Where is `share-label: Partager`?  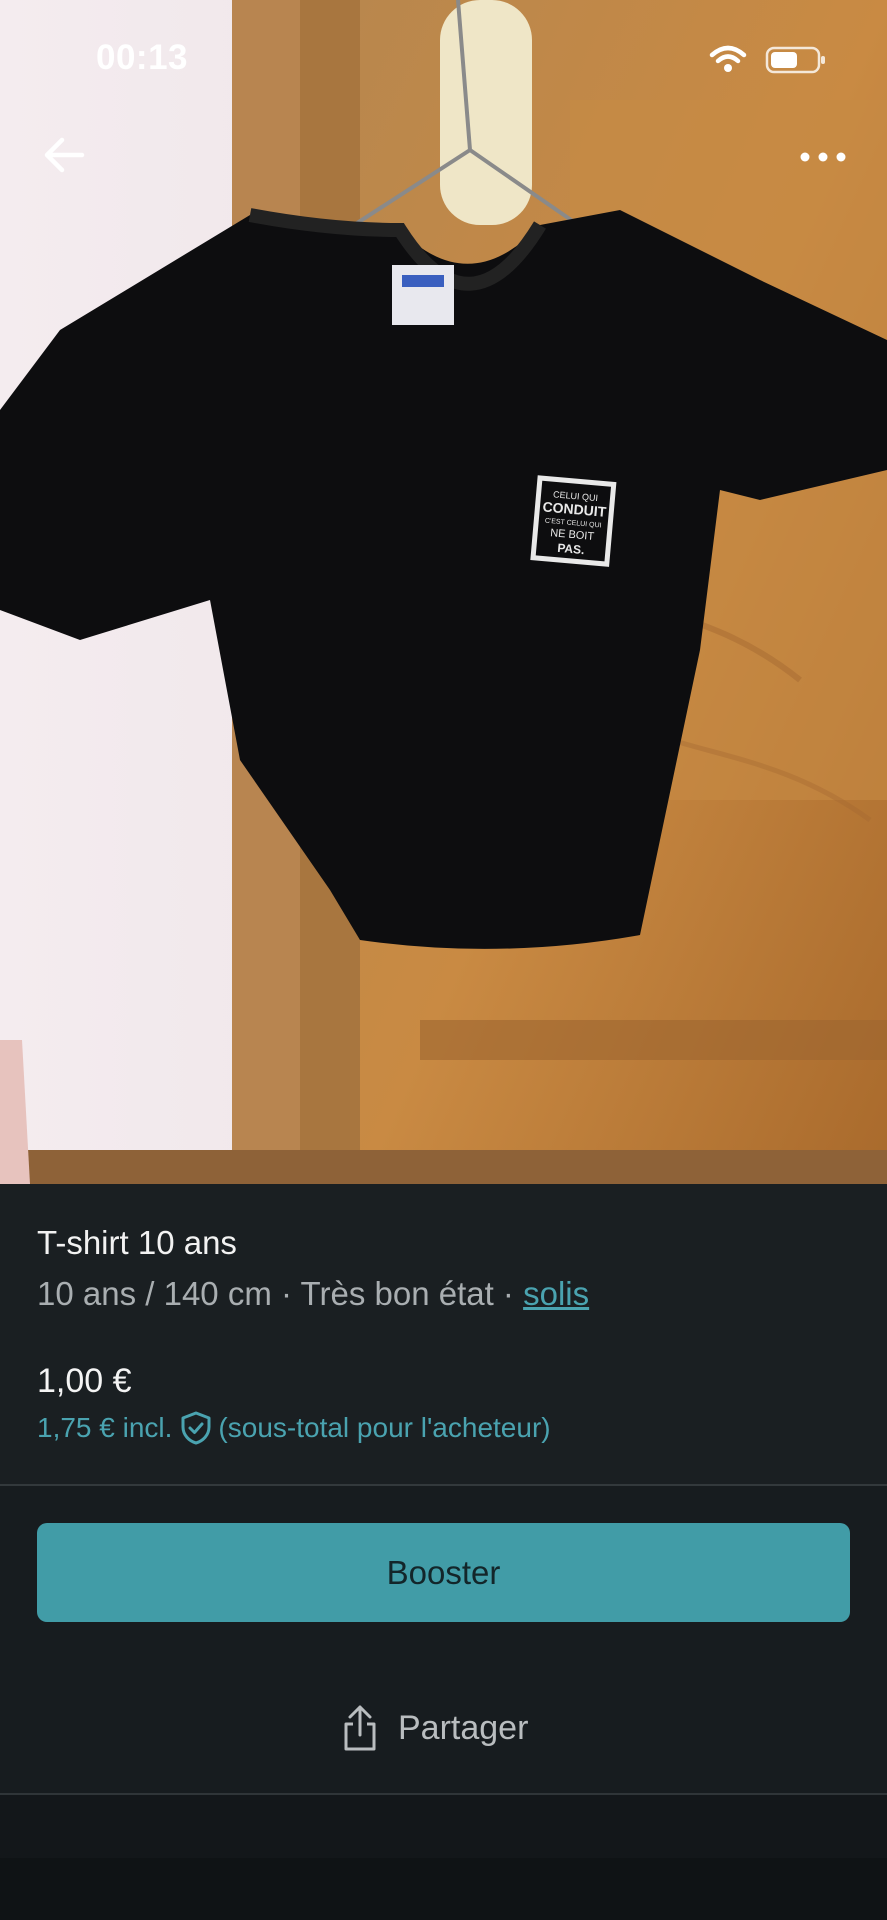 share-label: Partager is located at coordinates (463, 1727).